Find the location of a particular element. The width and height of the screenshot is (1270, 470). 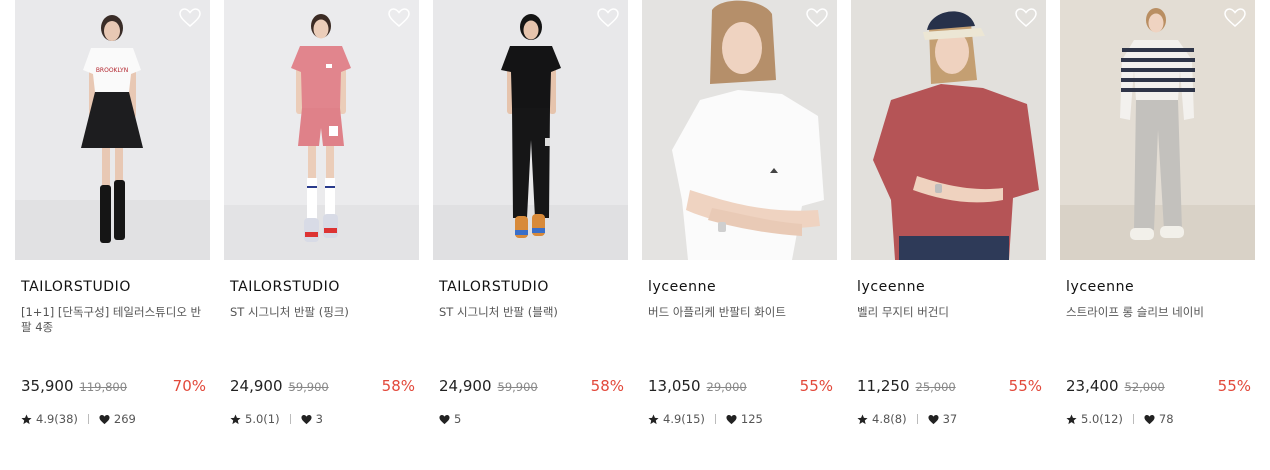

product-photo: BROOKLYN is located at coordinates (112, 130).